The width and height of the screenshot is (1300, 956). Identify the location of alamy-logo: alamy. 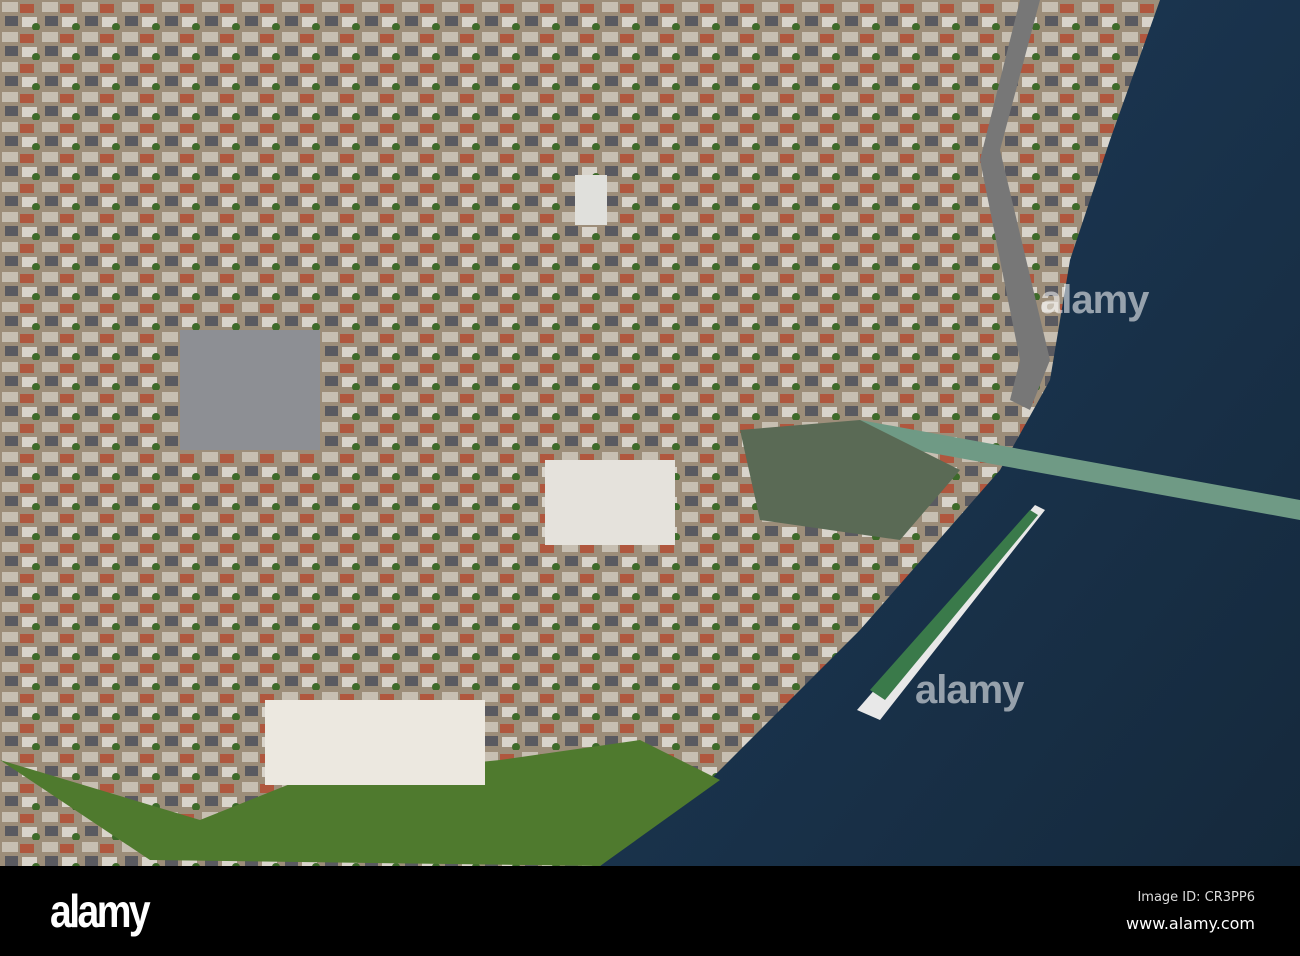
(100, 911).